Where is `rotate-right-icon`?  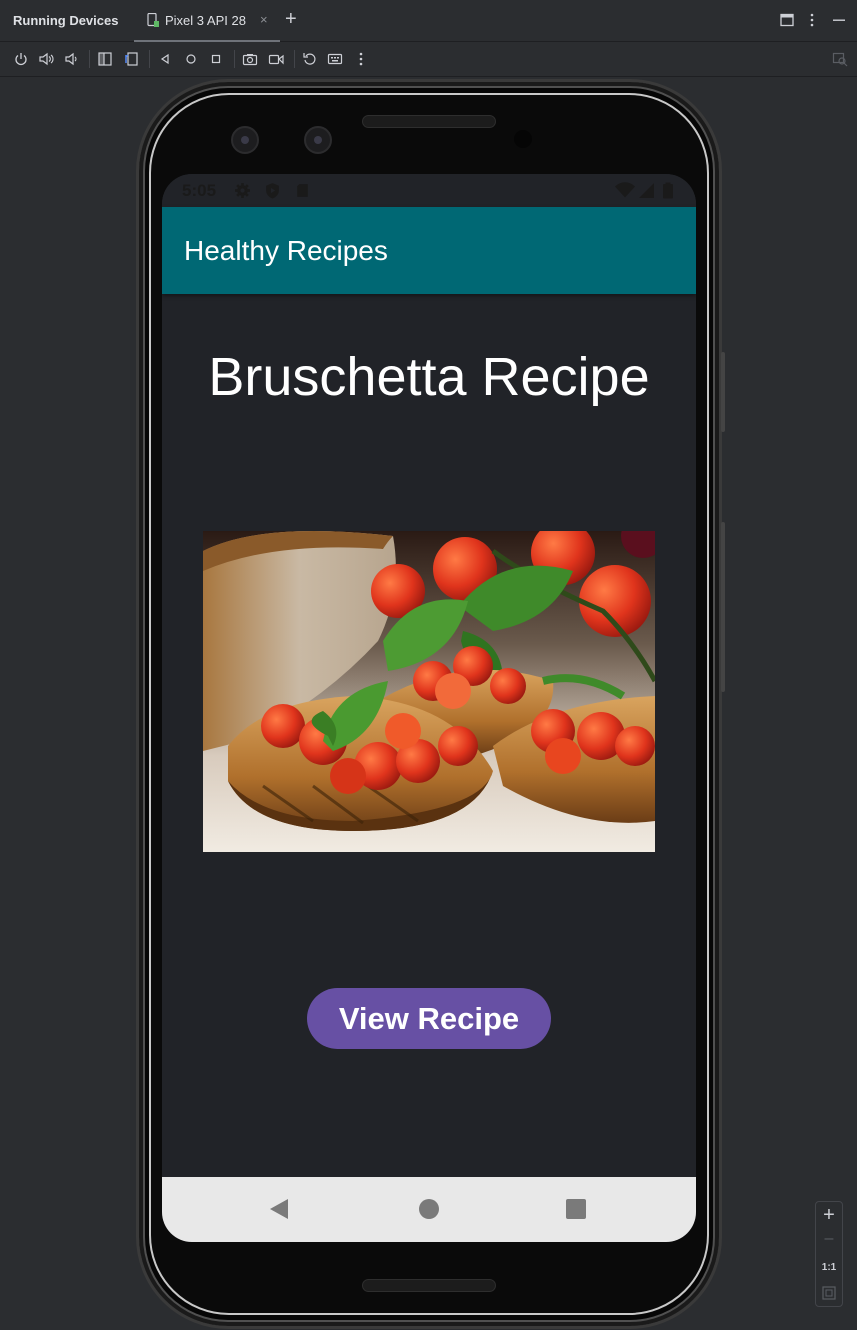 rotate-right-icon is located at coordinates (131, 59).